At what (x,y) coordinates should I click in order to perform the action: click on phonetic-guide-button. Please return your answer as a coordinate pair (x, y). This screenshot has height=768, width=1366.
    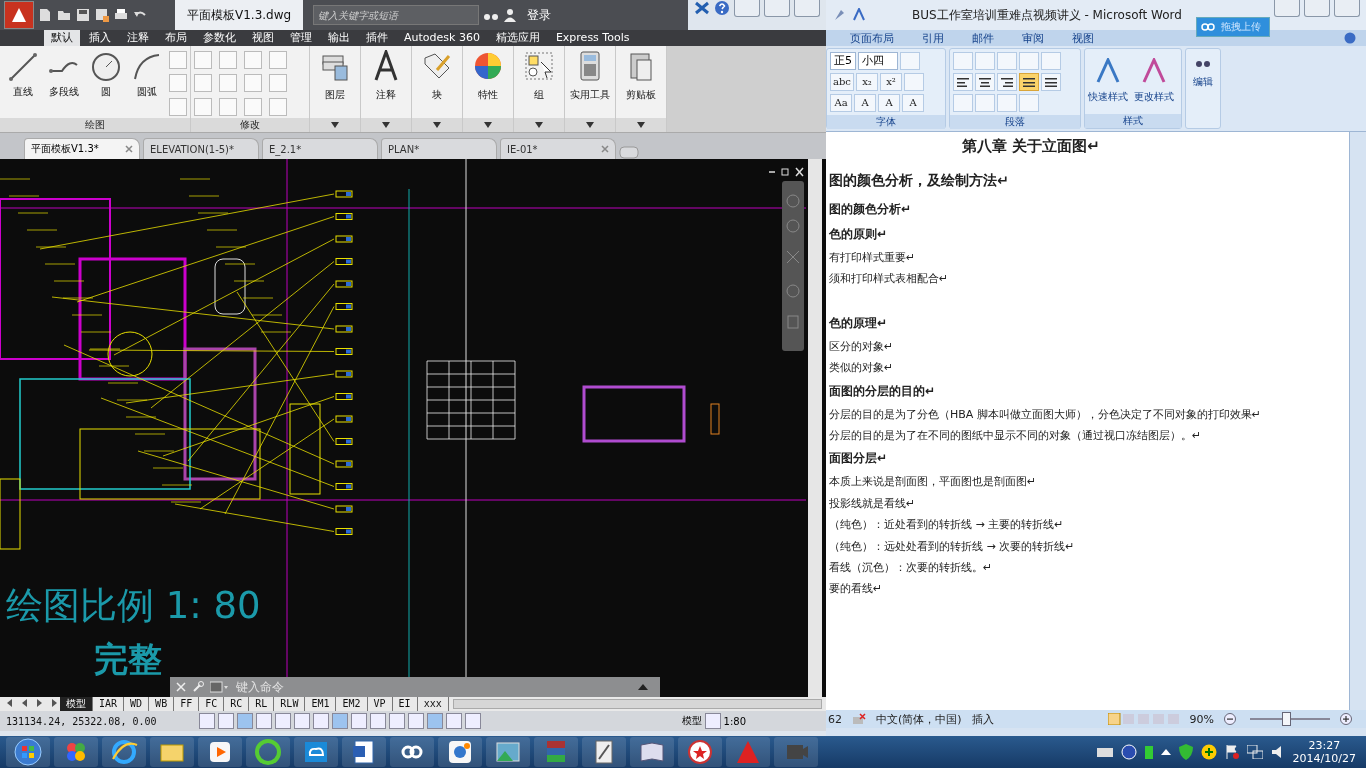
    Looking at the image, I should click on (910, 61).